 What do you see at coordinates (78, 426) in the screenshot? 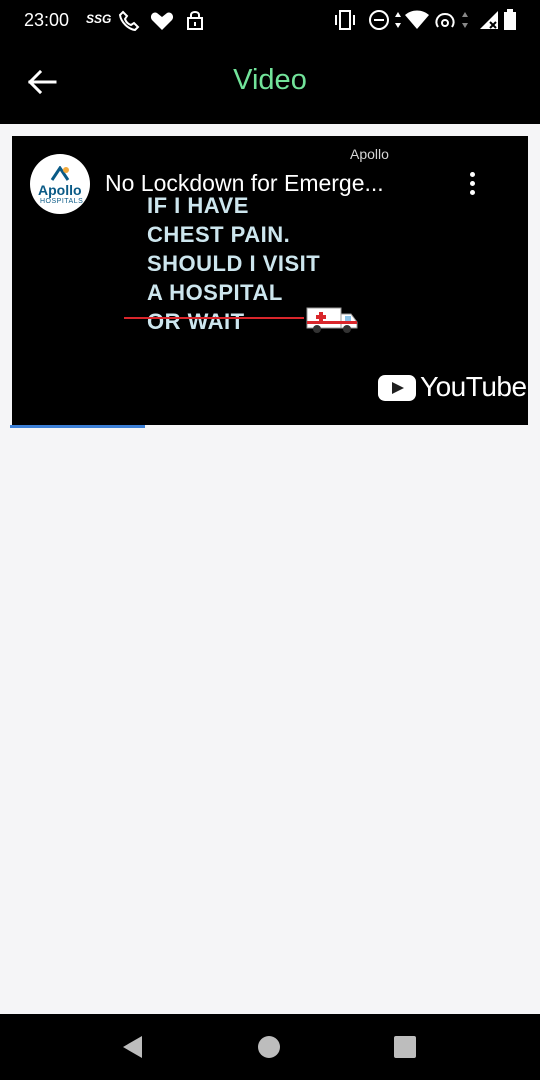
I see `loading-progress-fill` at bounding box center [78, 426].